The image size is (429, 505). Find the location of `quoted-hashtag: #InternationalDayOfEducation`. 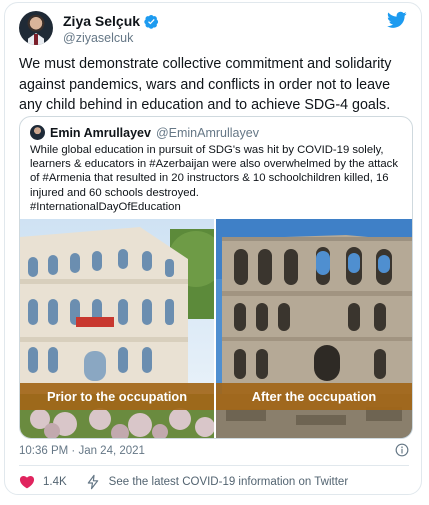

quoted-hashtag: #InternationalDayOfEducation is located at coordinates (218, 207).